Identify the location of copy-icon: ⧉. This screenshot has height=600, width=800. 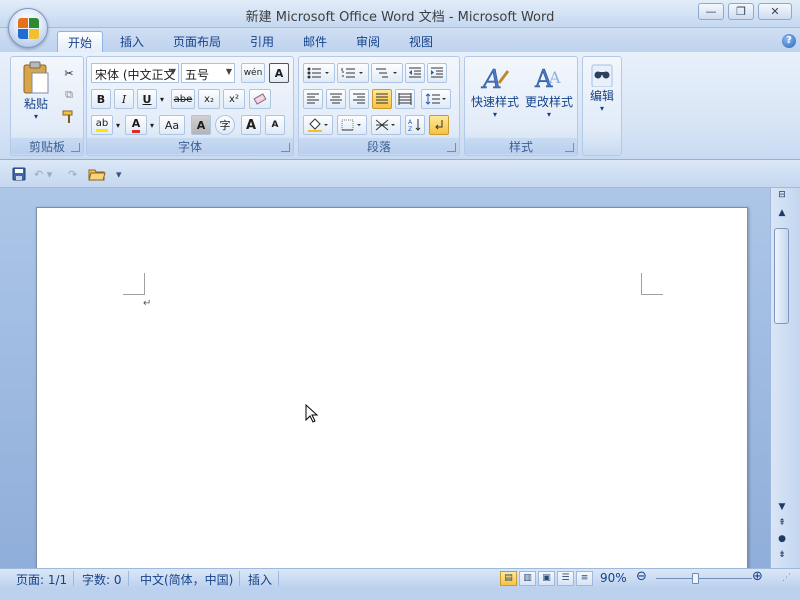
(69, 95).